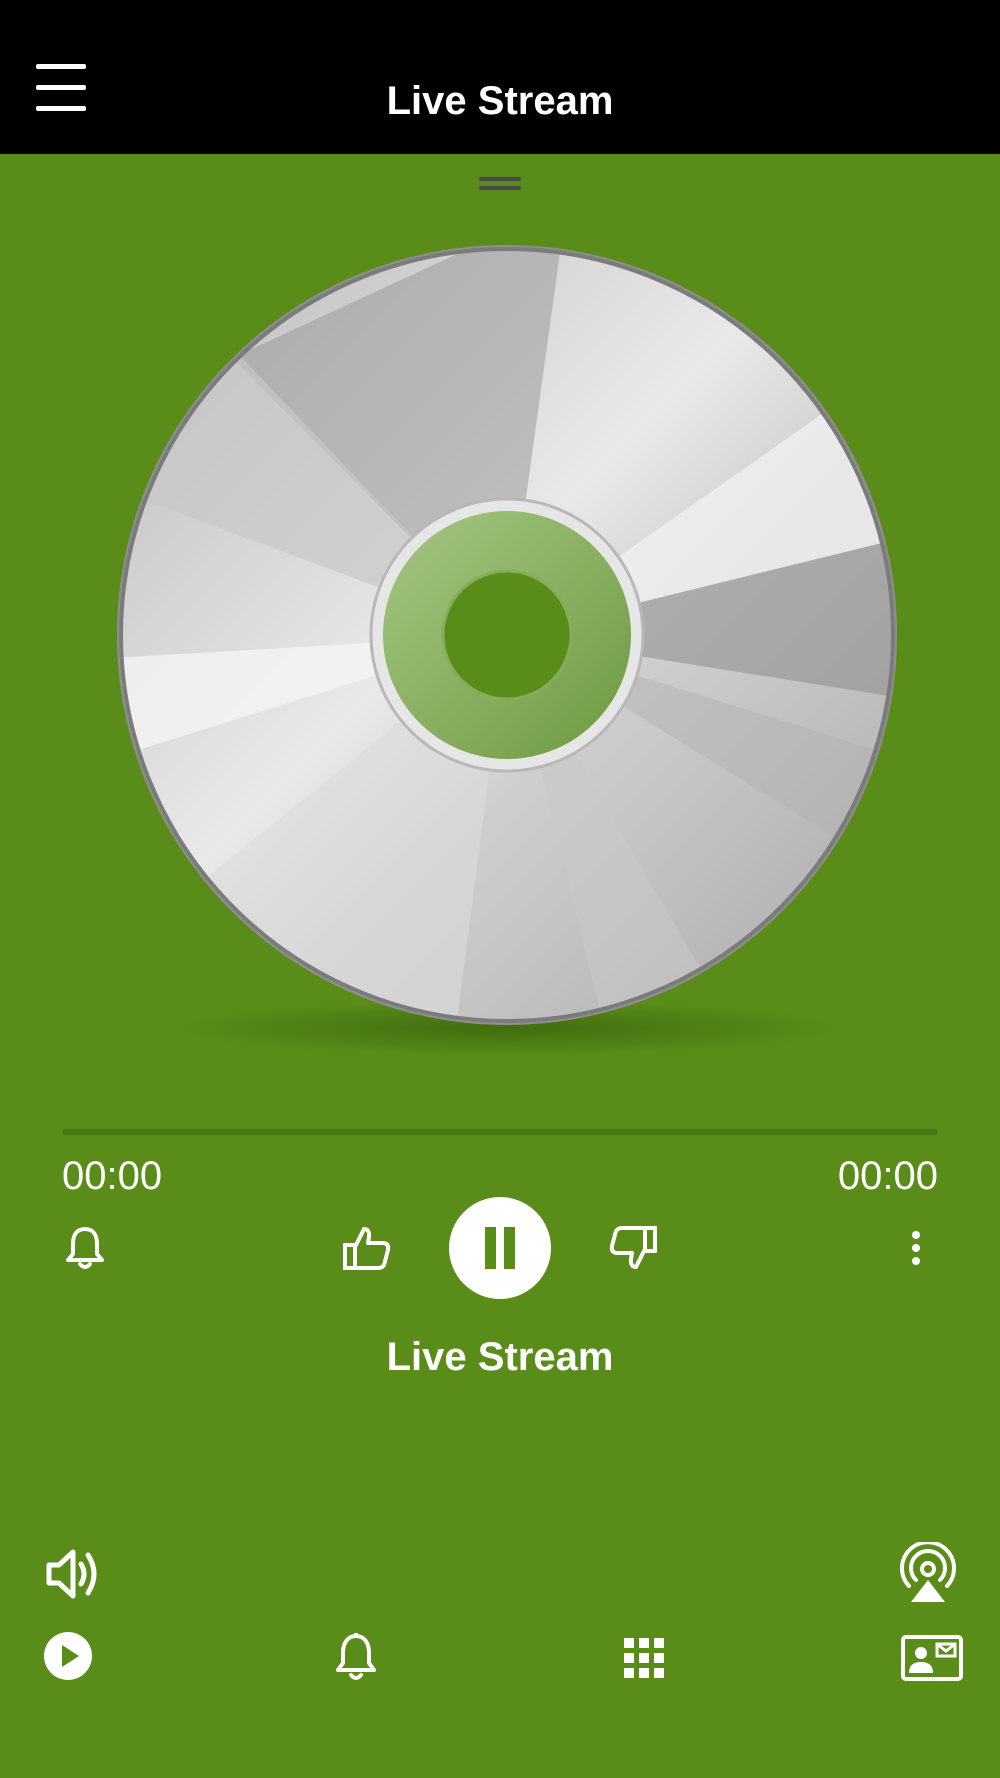 Image resolution: width=1000 pixels, height=1778 pixels. I want to click on pause-icon, so click(500, 1248).